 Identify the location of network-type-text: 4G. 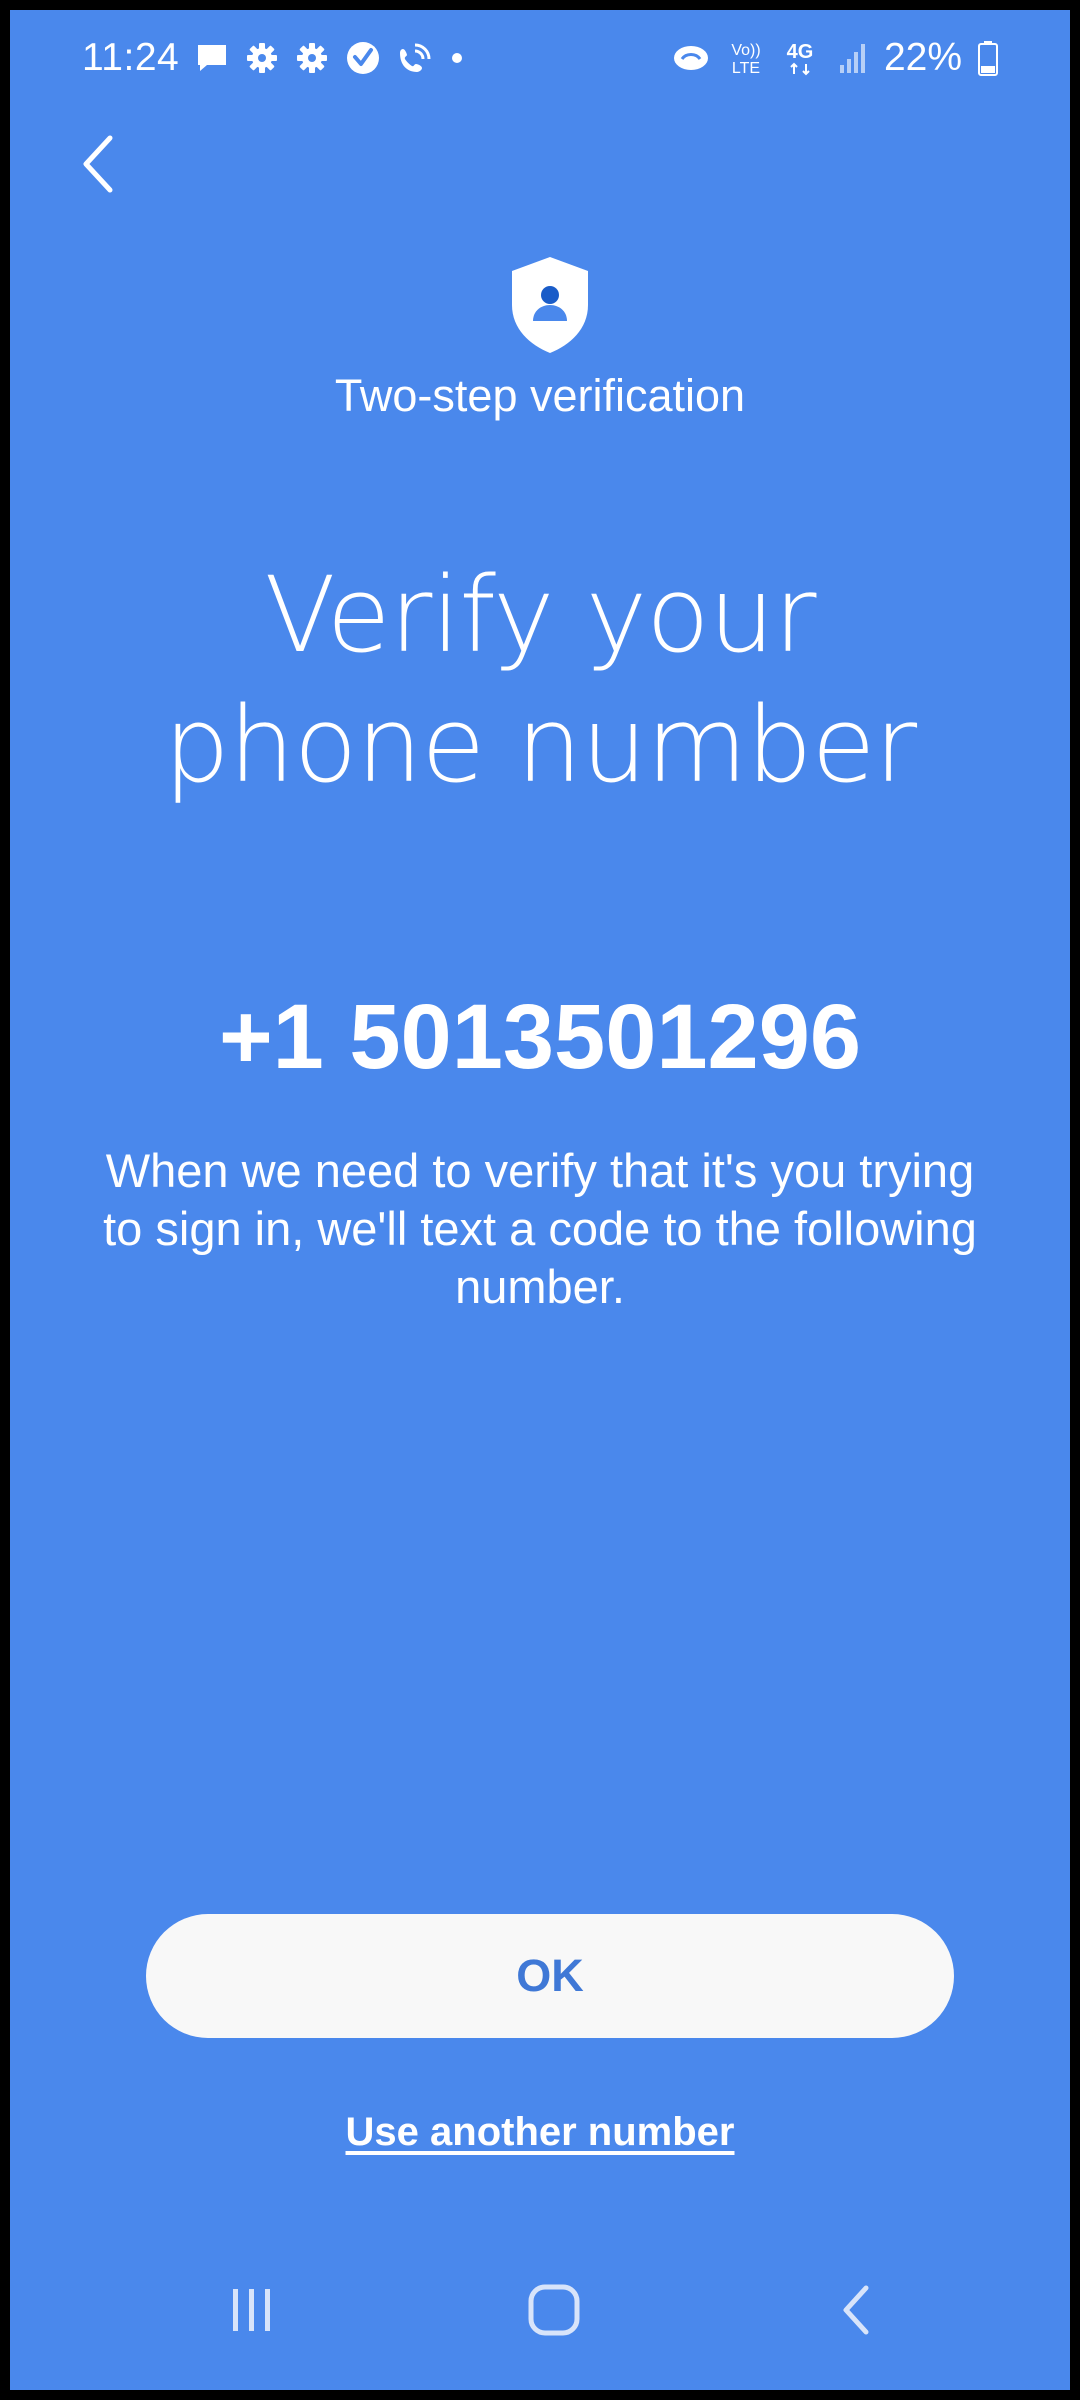
(800, 52).